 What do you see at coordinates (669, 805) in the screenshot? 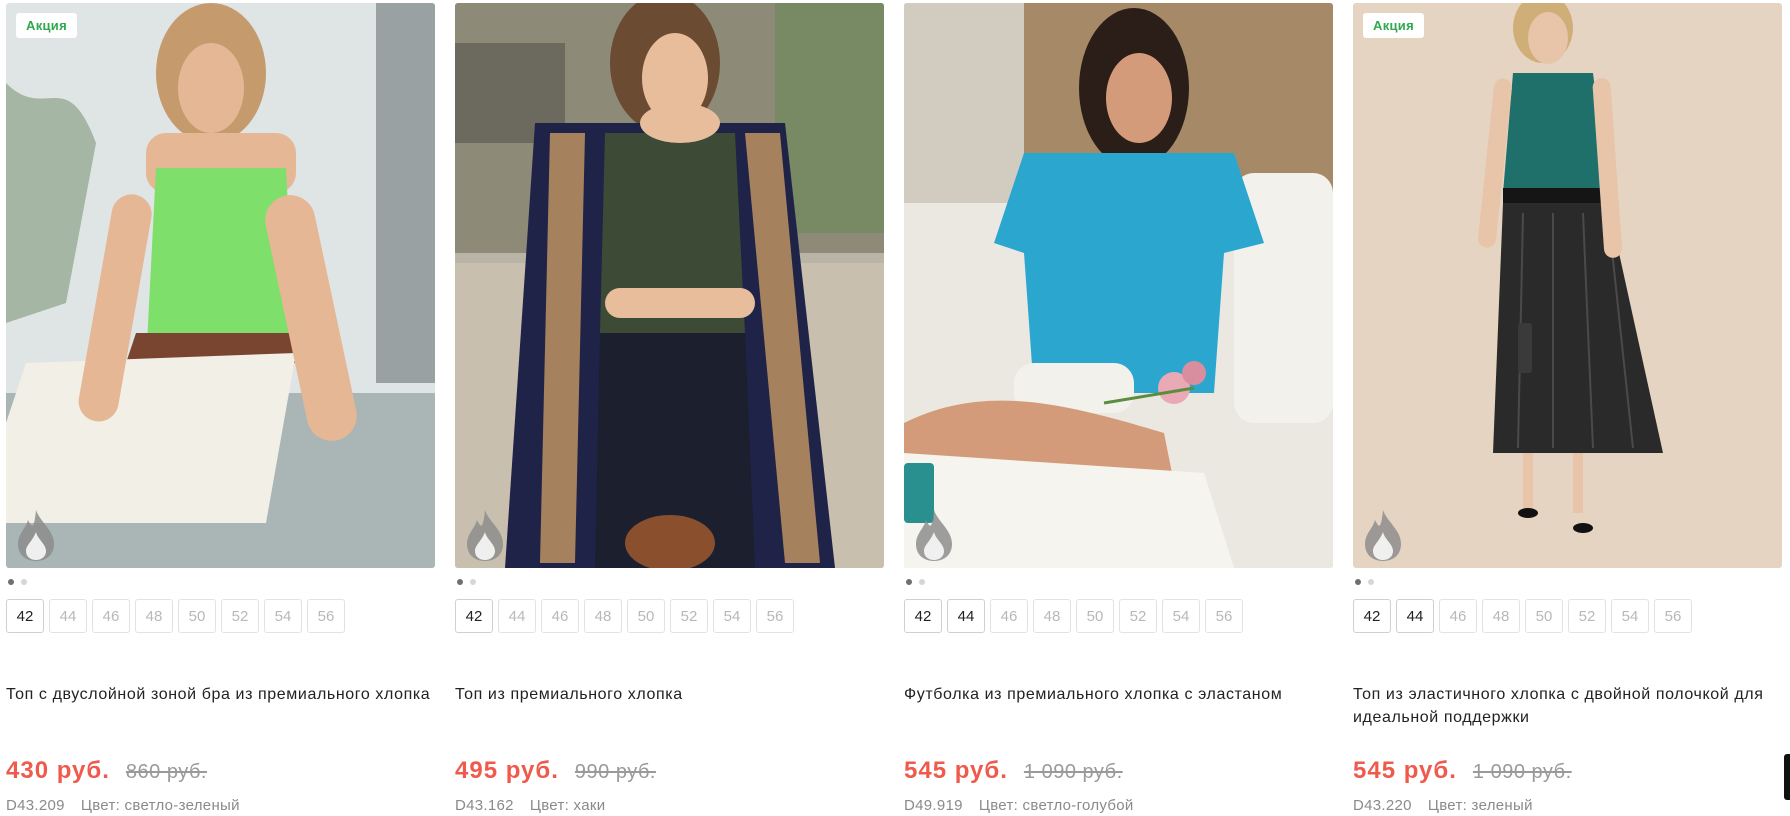
I see `product-meta: D43.162 Цвет: хаки` at bounding box center [669, 805].